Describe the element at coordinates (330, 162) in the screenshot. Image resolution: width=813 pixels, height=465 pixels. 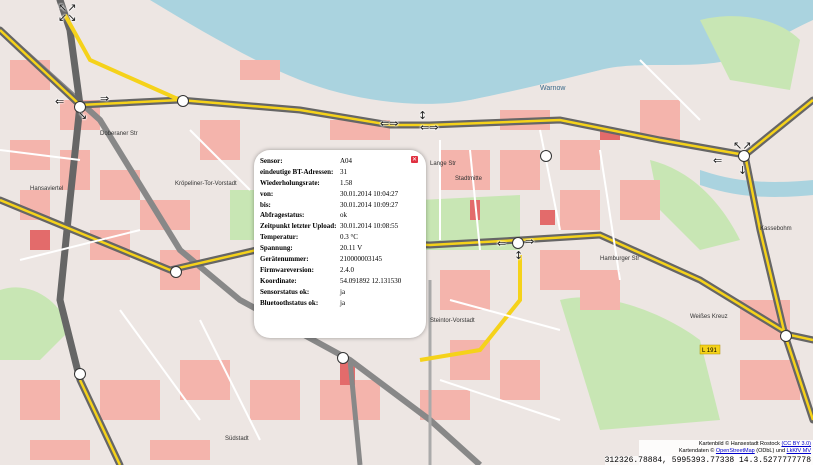
I see `sensor-info-row: Sensor: A04` at that location.